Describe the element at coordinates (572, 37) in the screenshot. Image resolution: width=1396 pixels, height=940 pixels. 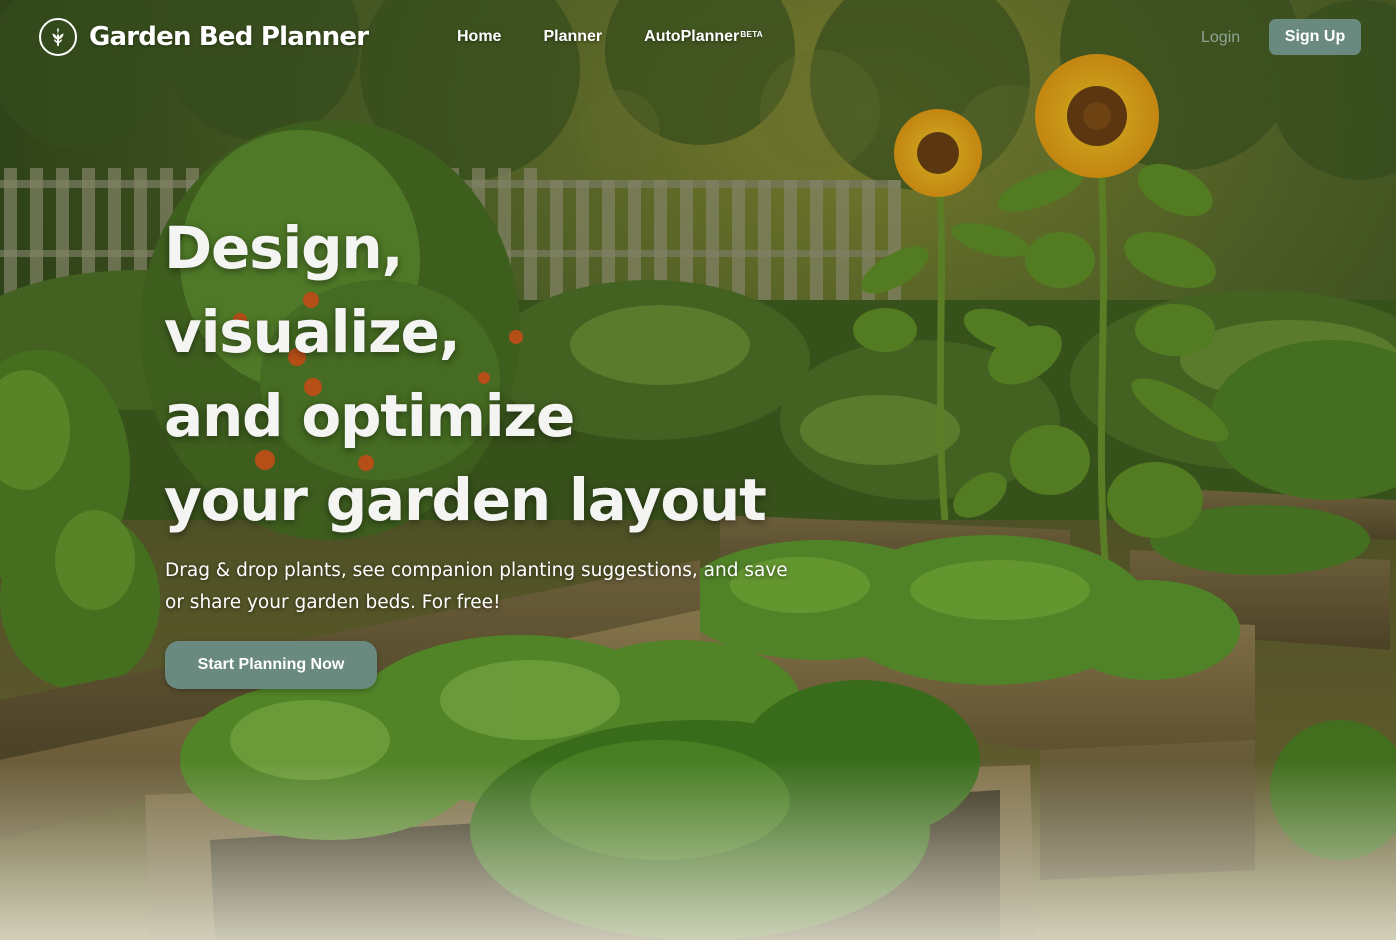
I see `nav-link-planner: Planner` at that location.